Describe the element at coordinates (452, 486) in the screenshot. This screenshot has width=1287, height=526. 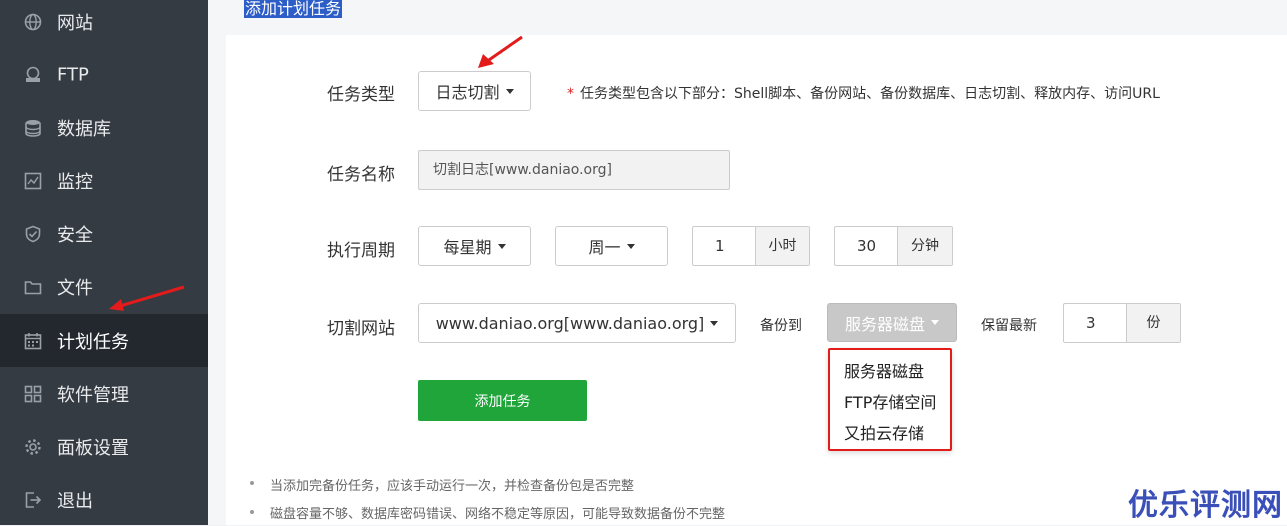
I see `note-item: 当添加完备份任务，应该手动运行一次，并检查备份包是否完整` at that location.